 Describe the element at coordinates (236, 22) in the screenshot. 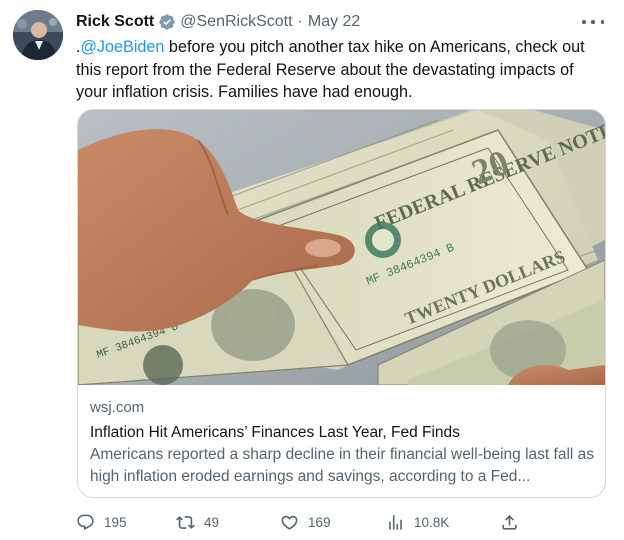

I see `author-handle: @SenRickScott` at that location.